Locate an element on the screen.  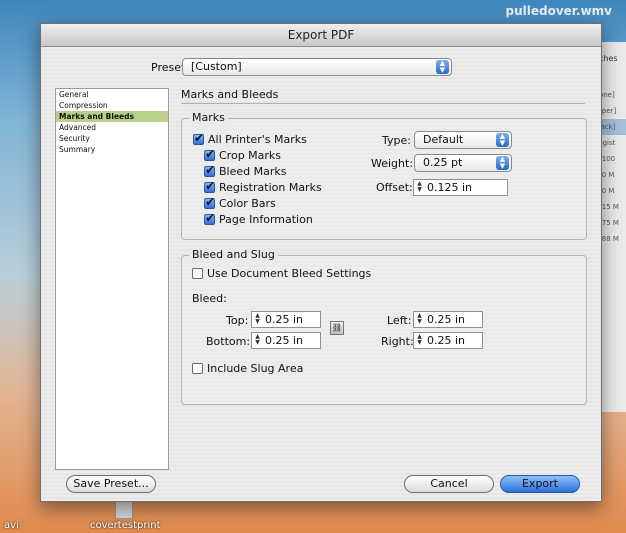
registration-marks-label: Registration Marks is located at coordinates (270, 187).